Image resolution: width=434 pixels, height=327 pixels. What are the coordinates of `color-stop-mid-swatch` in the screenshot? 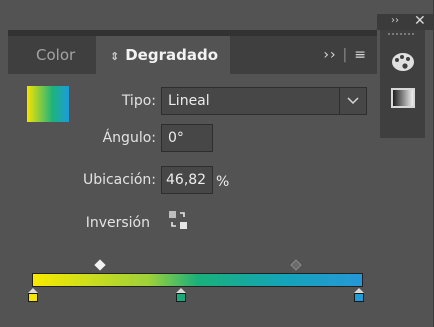 It's located at (181, 297).